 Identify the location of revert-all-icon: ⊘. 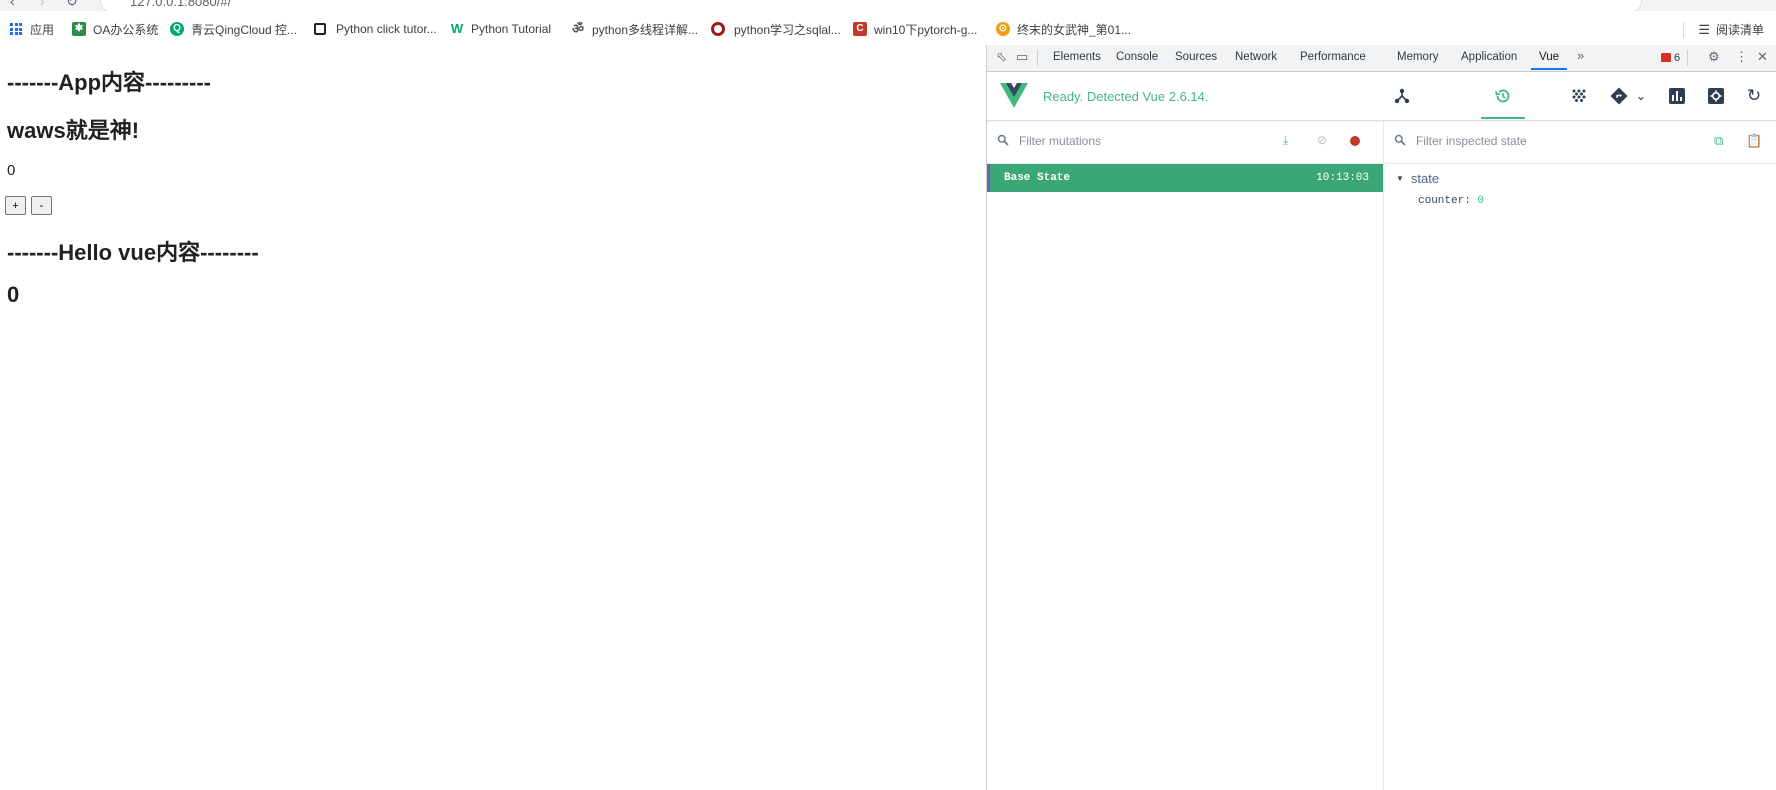
(1322, 140).